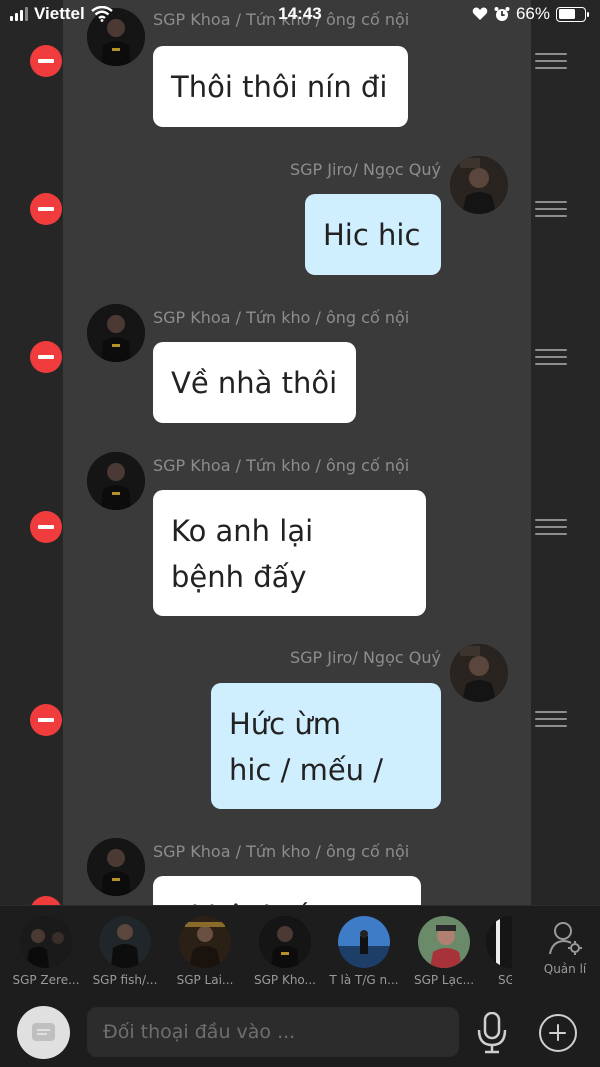 The image size is (600, 1067). I want to click on message-input, so click(273, 1032).